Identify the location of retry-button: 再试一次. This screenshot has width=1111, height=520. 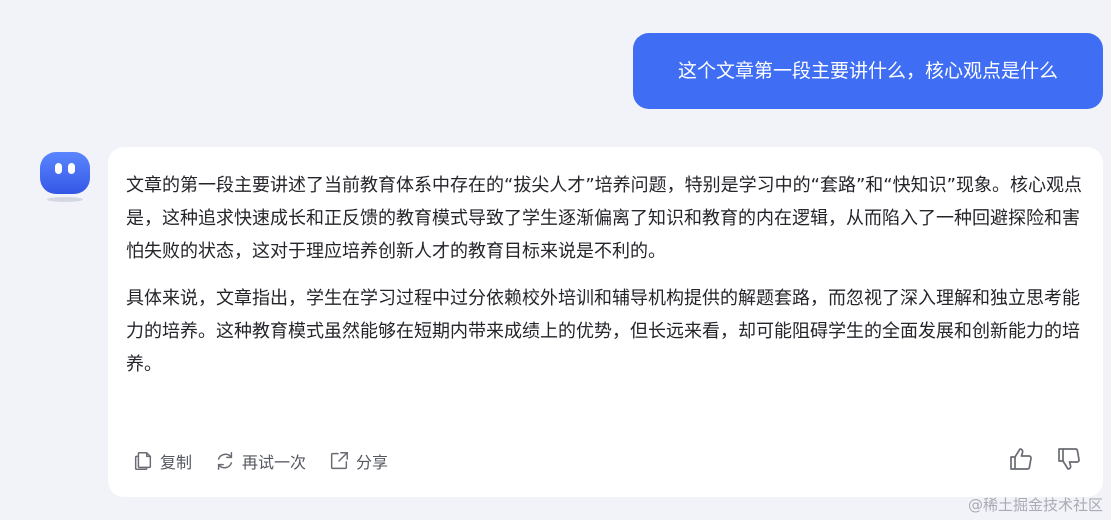
(260, 461).